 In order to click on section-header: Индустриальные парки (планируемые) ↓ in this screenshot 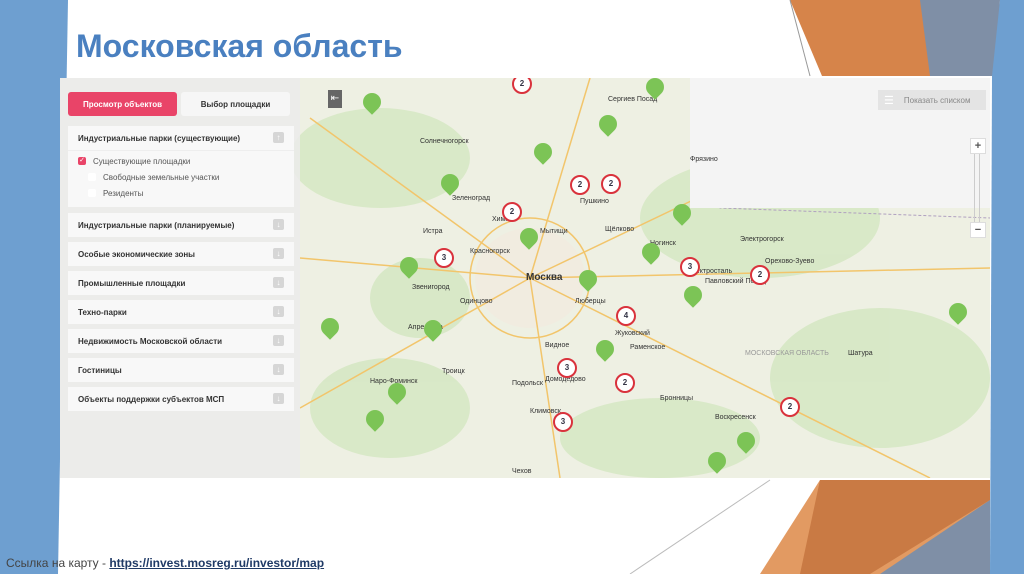, I will do `click(181, 225)`.